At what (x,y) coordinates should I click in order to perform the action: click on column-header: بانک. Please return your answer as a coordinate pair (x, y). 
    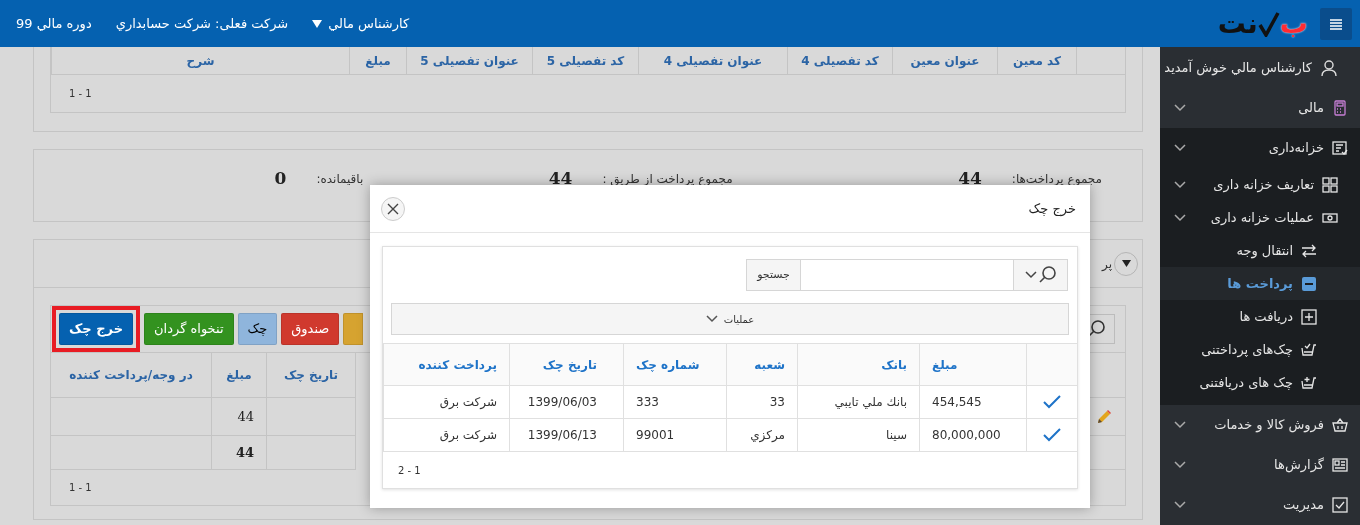
    Looking at the image, I should click on (858, 364).